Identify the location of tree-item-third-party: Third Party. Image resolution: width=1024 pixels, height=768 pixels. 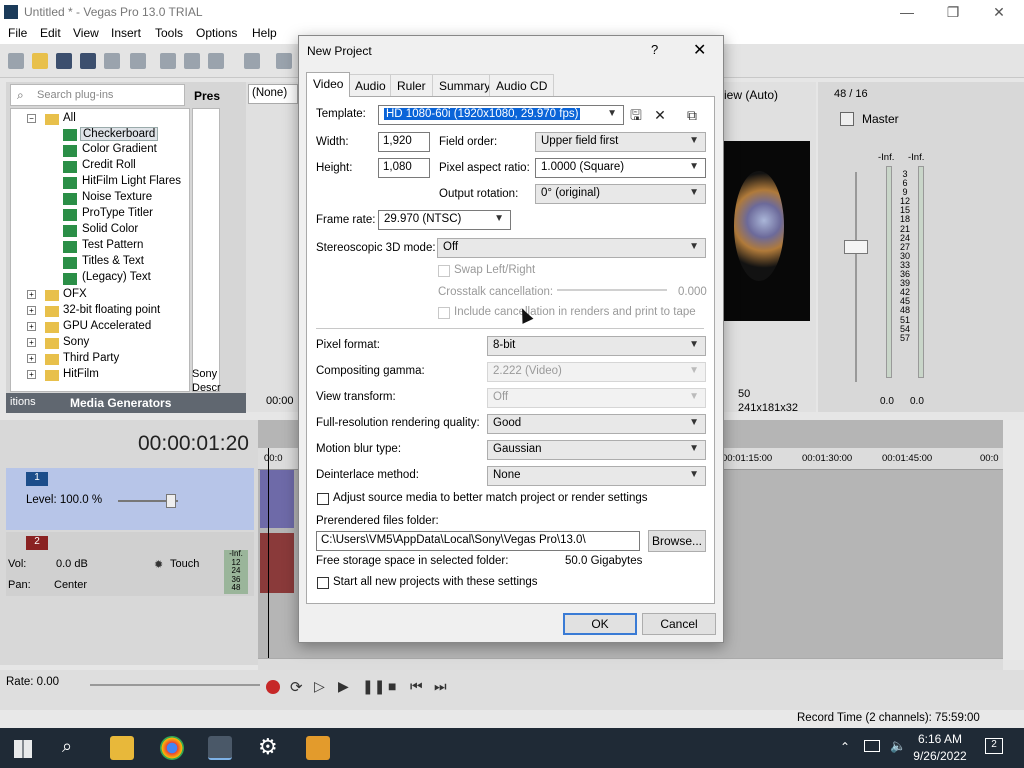
(91, 358).